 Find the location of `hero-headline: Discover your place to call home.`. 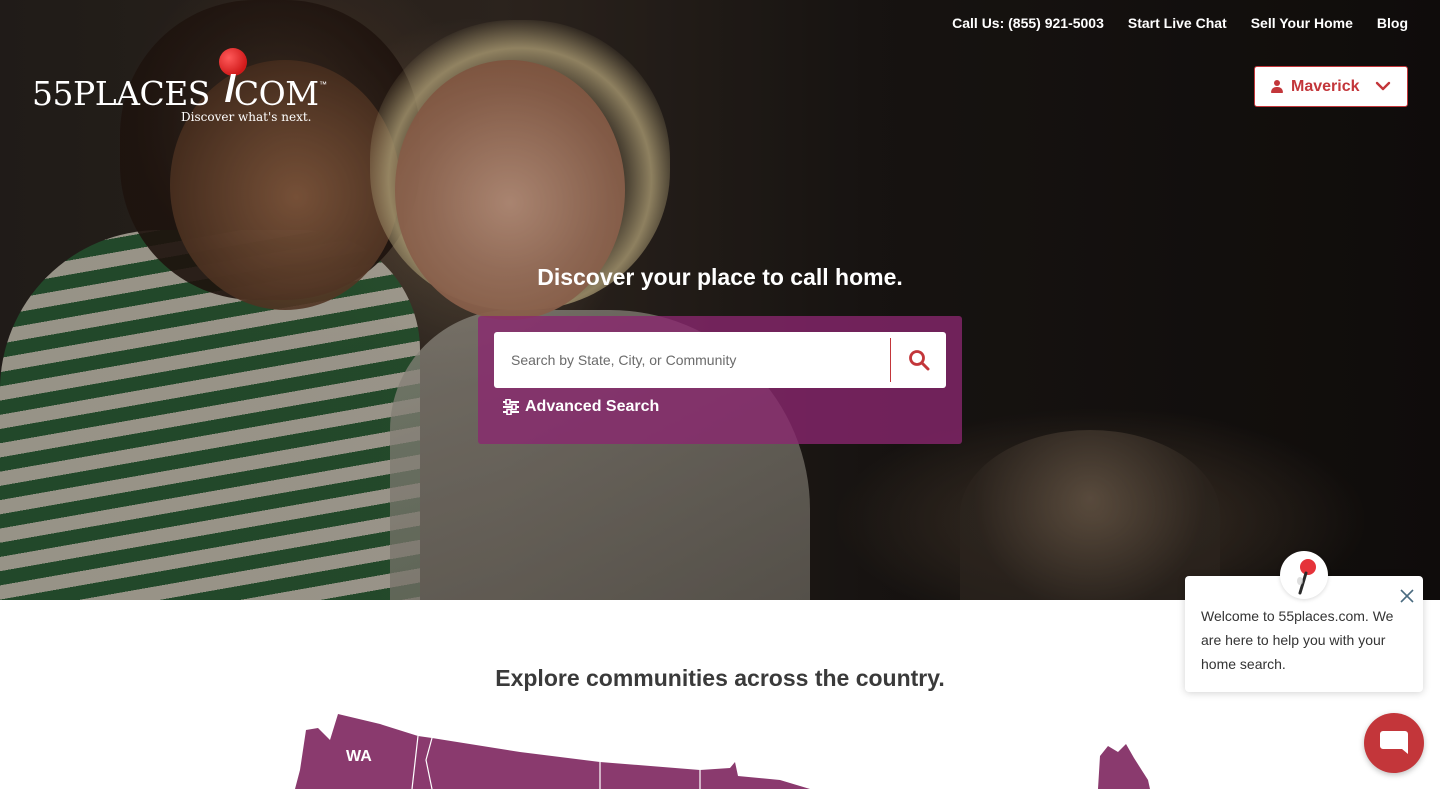

hero-headline: Discover your place to call home. is located at coordinates (720, 277).